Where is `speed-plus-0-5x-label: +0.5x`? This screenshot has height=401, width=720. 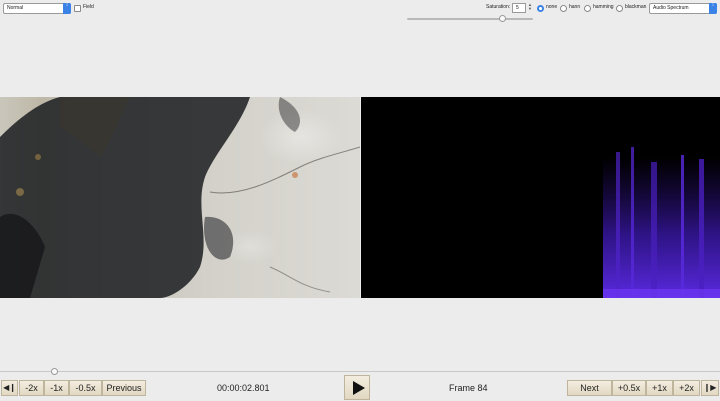 speed-plus-0-5x-label: +0.5x is located at coordinates (629, 388).